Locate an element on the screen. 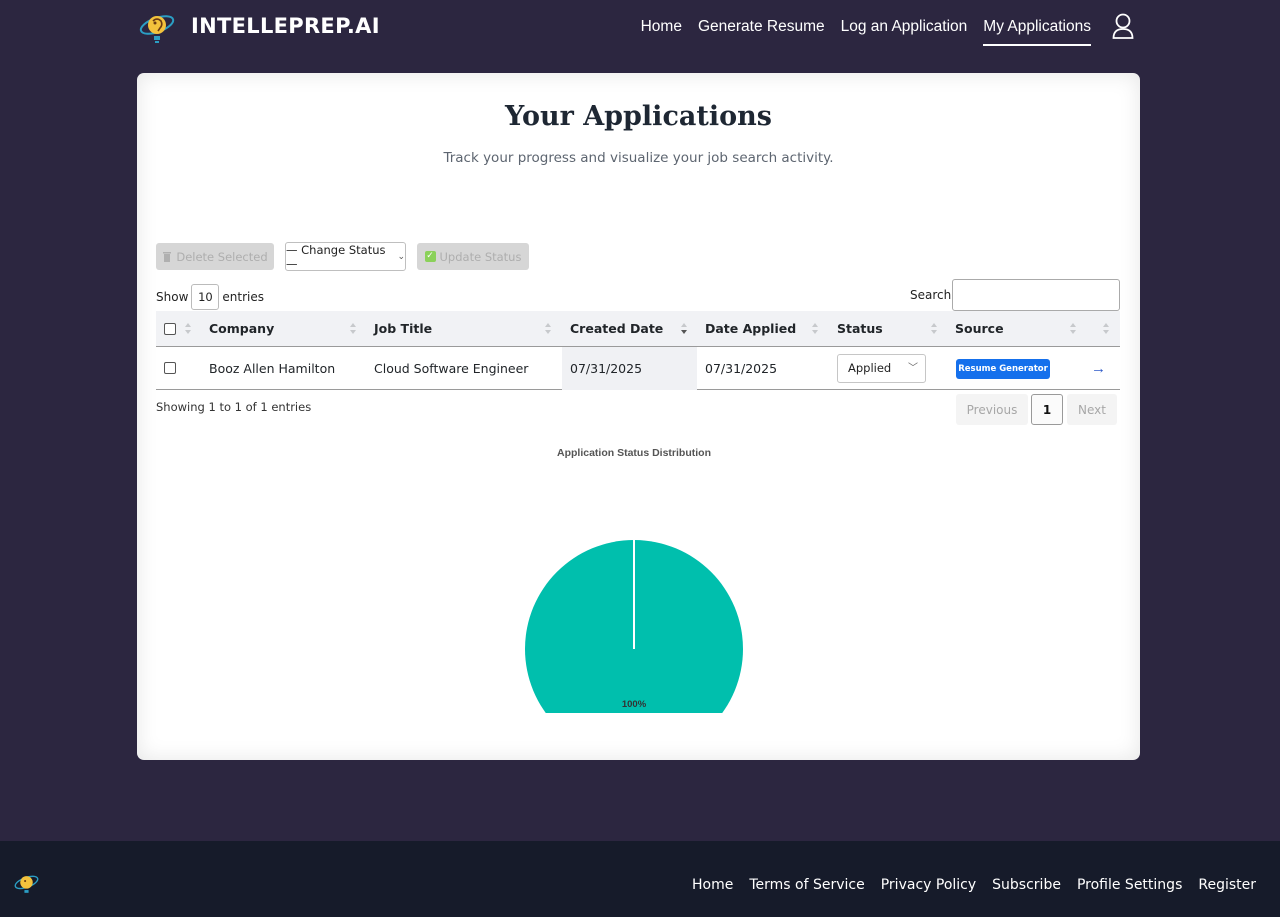 The height and width of the screenshot is (917, 1280). footer-link-register: Register is located at coordinates (1227, 885).